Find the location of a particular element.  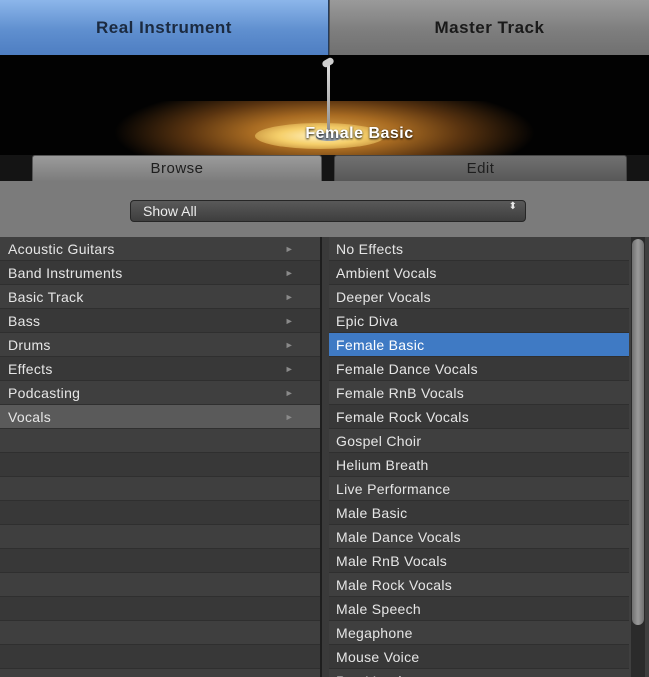

category-label: Bass is located at coordinates (24, 321).